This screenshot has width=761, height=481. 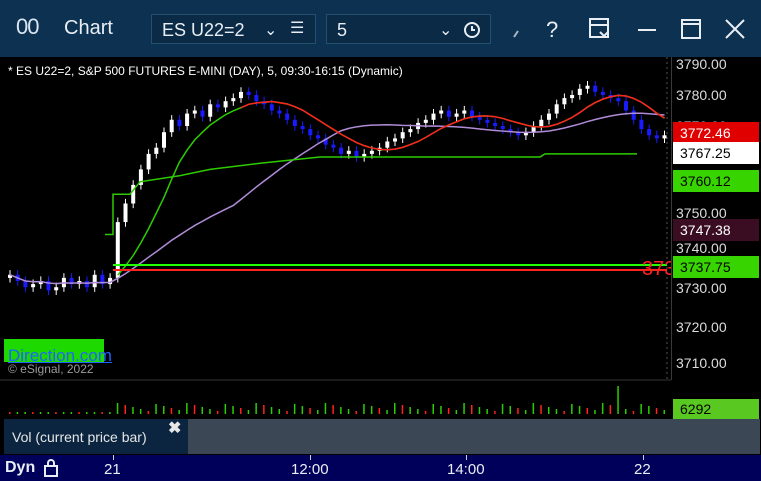 What do you see at coordinates (520, 29) in the screenshot?
I see `draw-tool-icon` at bounding box center [520, 29].